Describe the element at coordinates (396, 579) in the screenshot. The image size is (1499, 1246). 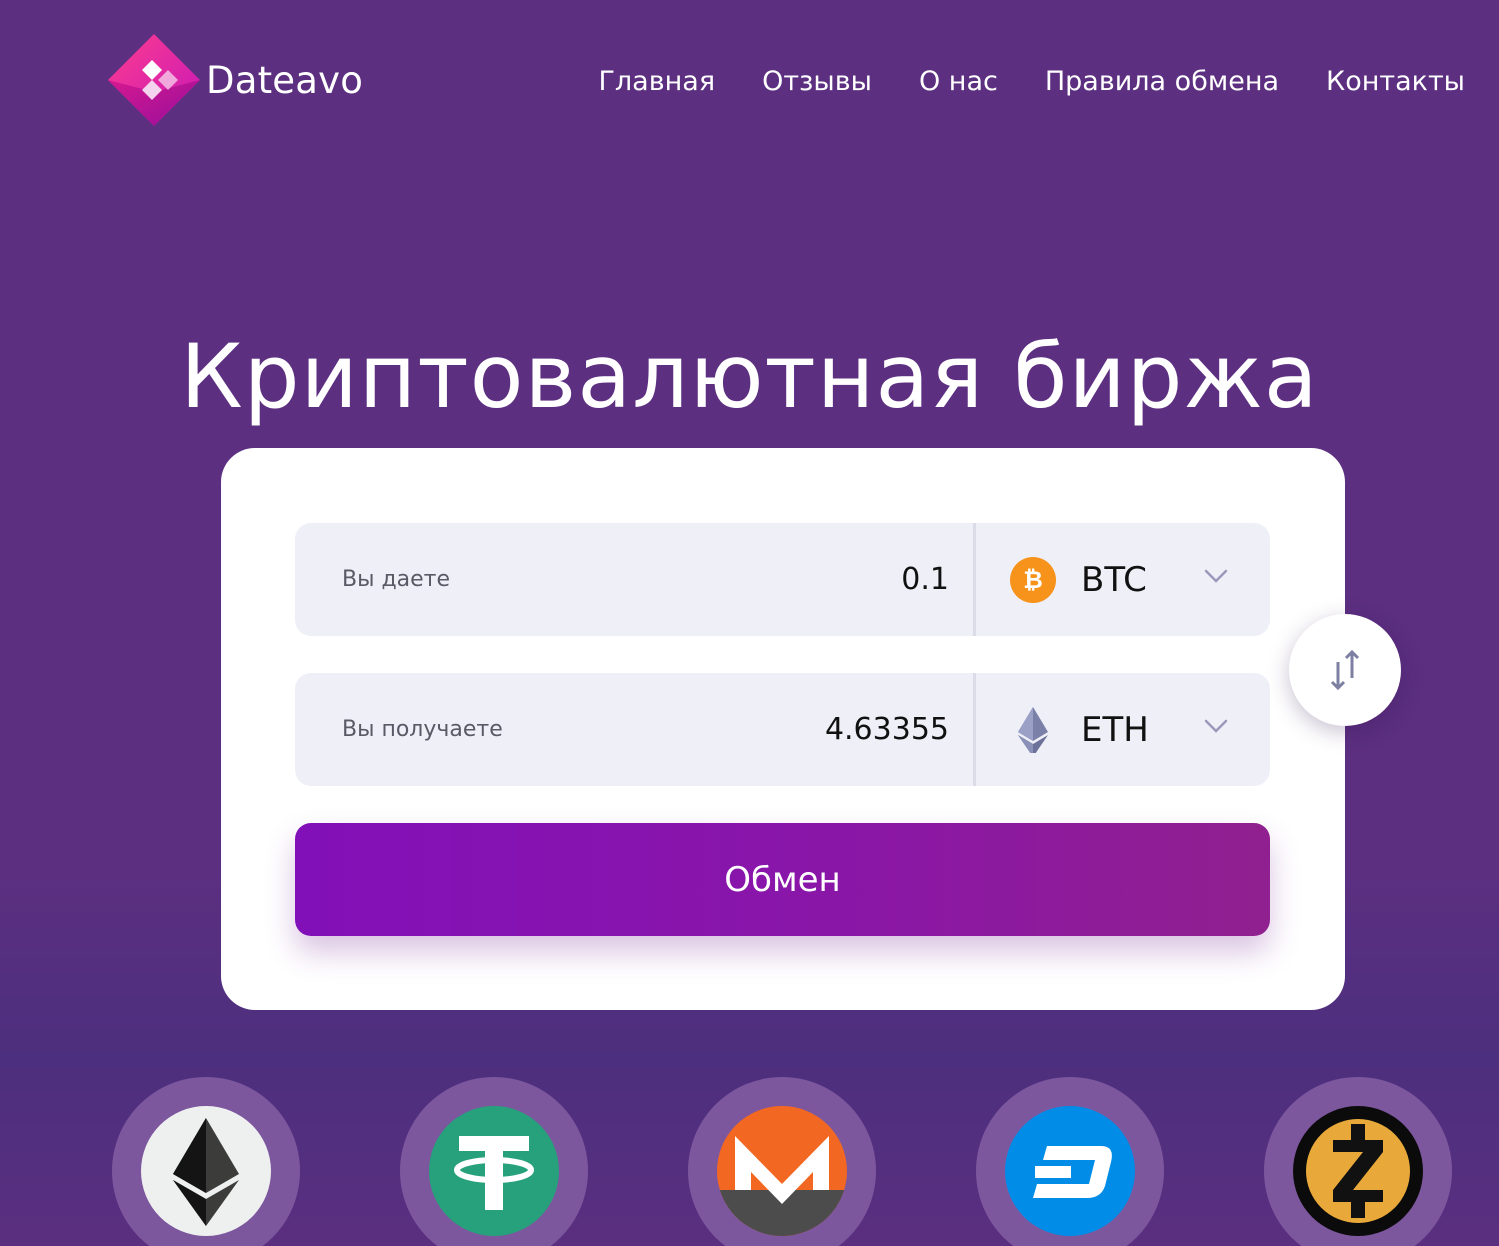
I see `give-label: Вы даете` at that location.